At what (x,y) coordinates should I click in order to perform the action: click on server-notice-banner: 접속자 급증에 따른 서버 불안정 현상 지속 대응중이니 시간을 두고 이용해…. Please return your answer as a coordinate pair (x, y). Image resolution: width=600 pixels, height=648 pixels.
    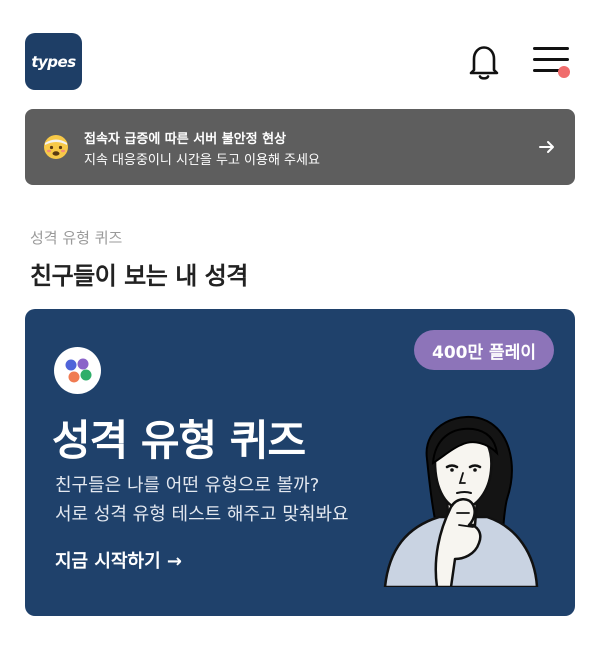
    Looking at the image, I should click on (300, 147).